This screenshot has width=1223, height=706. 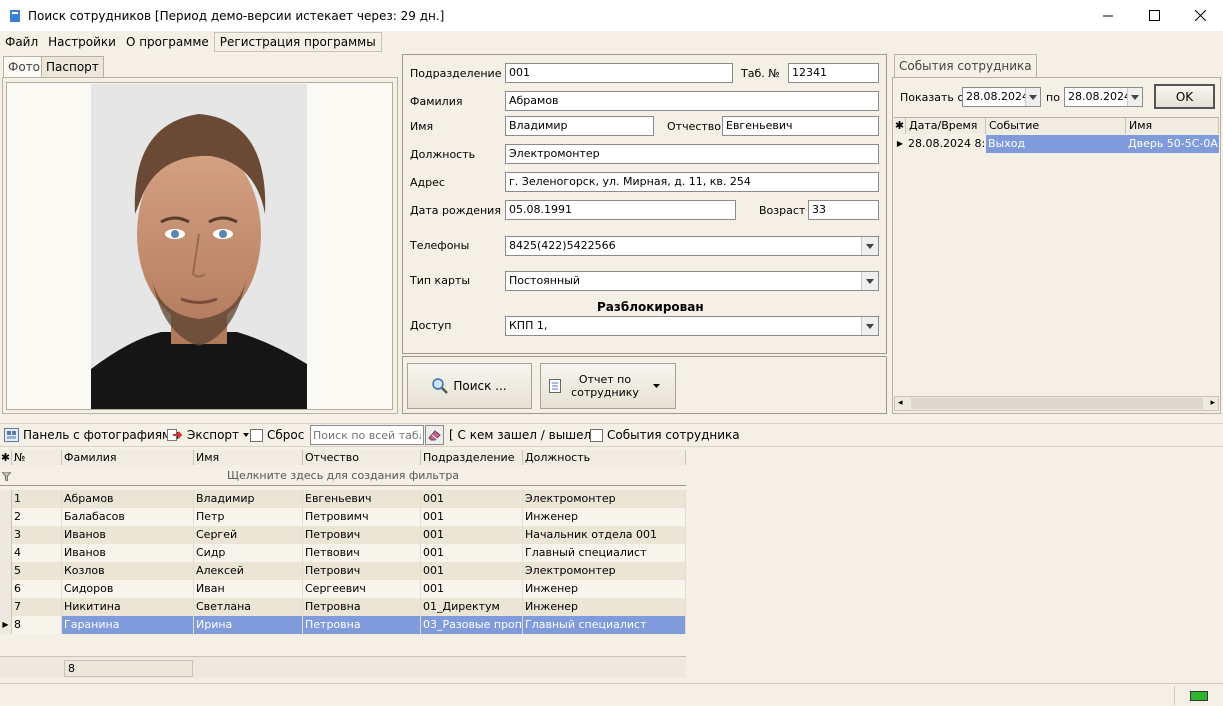 I want to click on phones-combo: 8425(422)5422566, so click(x=692, y=246).